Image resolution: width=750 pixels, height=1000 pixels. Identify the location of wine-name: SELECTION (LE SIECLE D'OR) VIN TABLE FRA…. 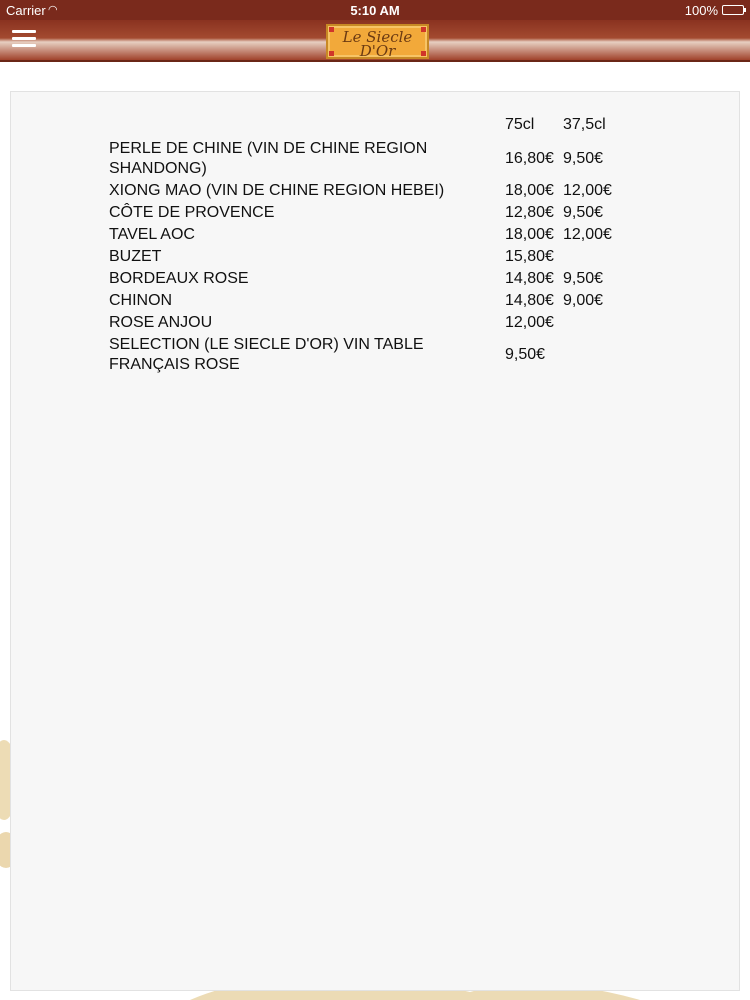
(266, 354).